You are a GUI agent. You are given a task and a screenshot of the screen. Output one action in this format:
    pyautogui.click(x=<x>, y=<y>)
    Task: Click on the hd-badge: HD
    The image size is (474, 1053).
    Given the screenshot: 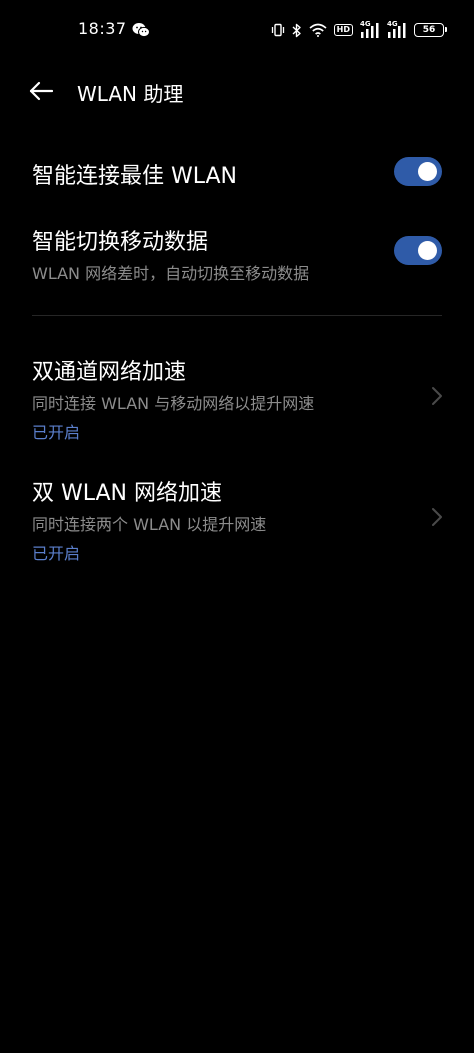 What is the action you would take?
    pyautogui.click(x=343, y=30)
    